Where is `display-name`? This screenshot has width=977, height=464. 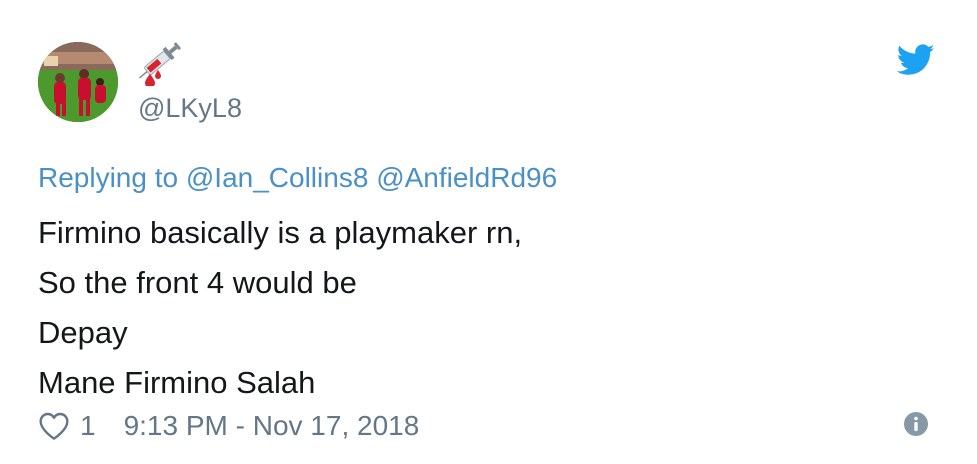
display-name is located at coordinates (163, 65).